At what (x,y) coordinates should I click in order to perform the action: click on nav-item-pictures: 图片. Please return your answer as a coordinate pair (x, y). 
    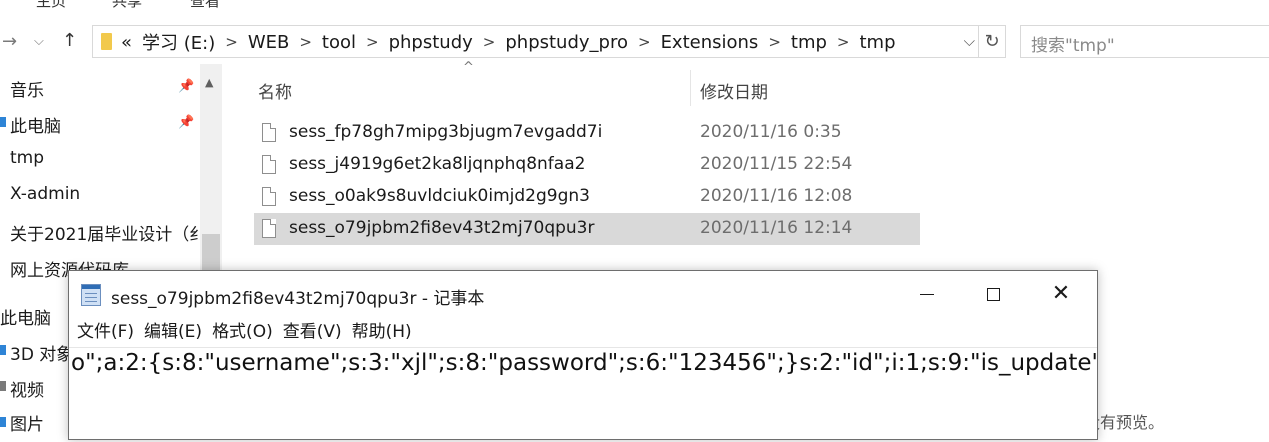
    Looking at the image, I should click on (27, 422).